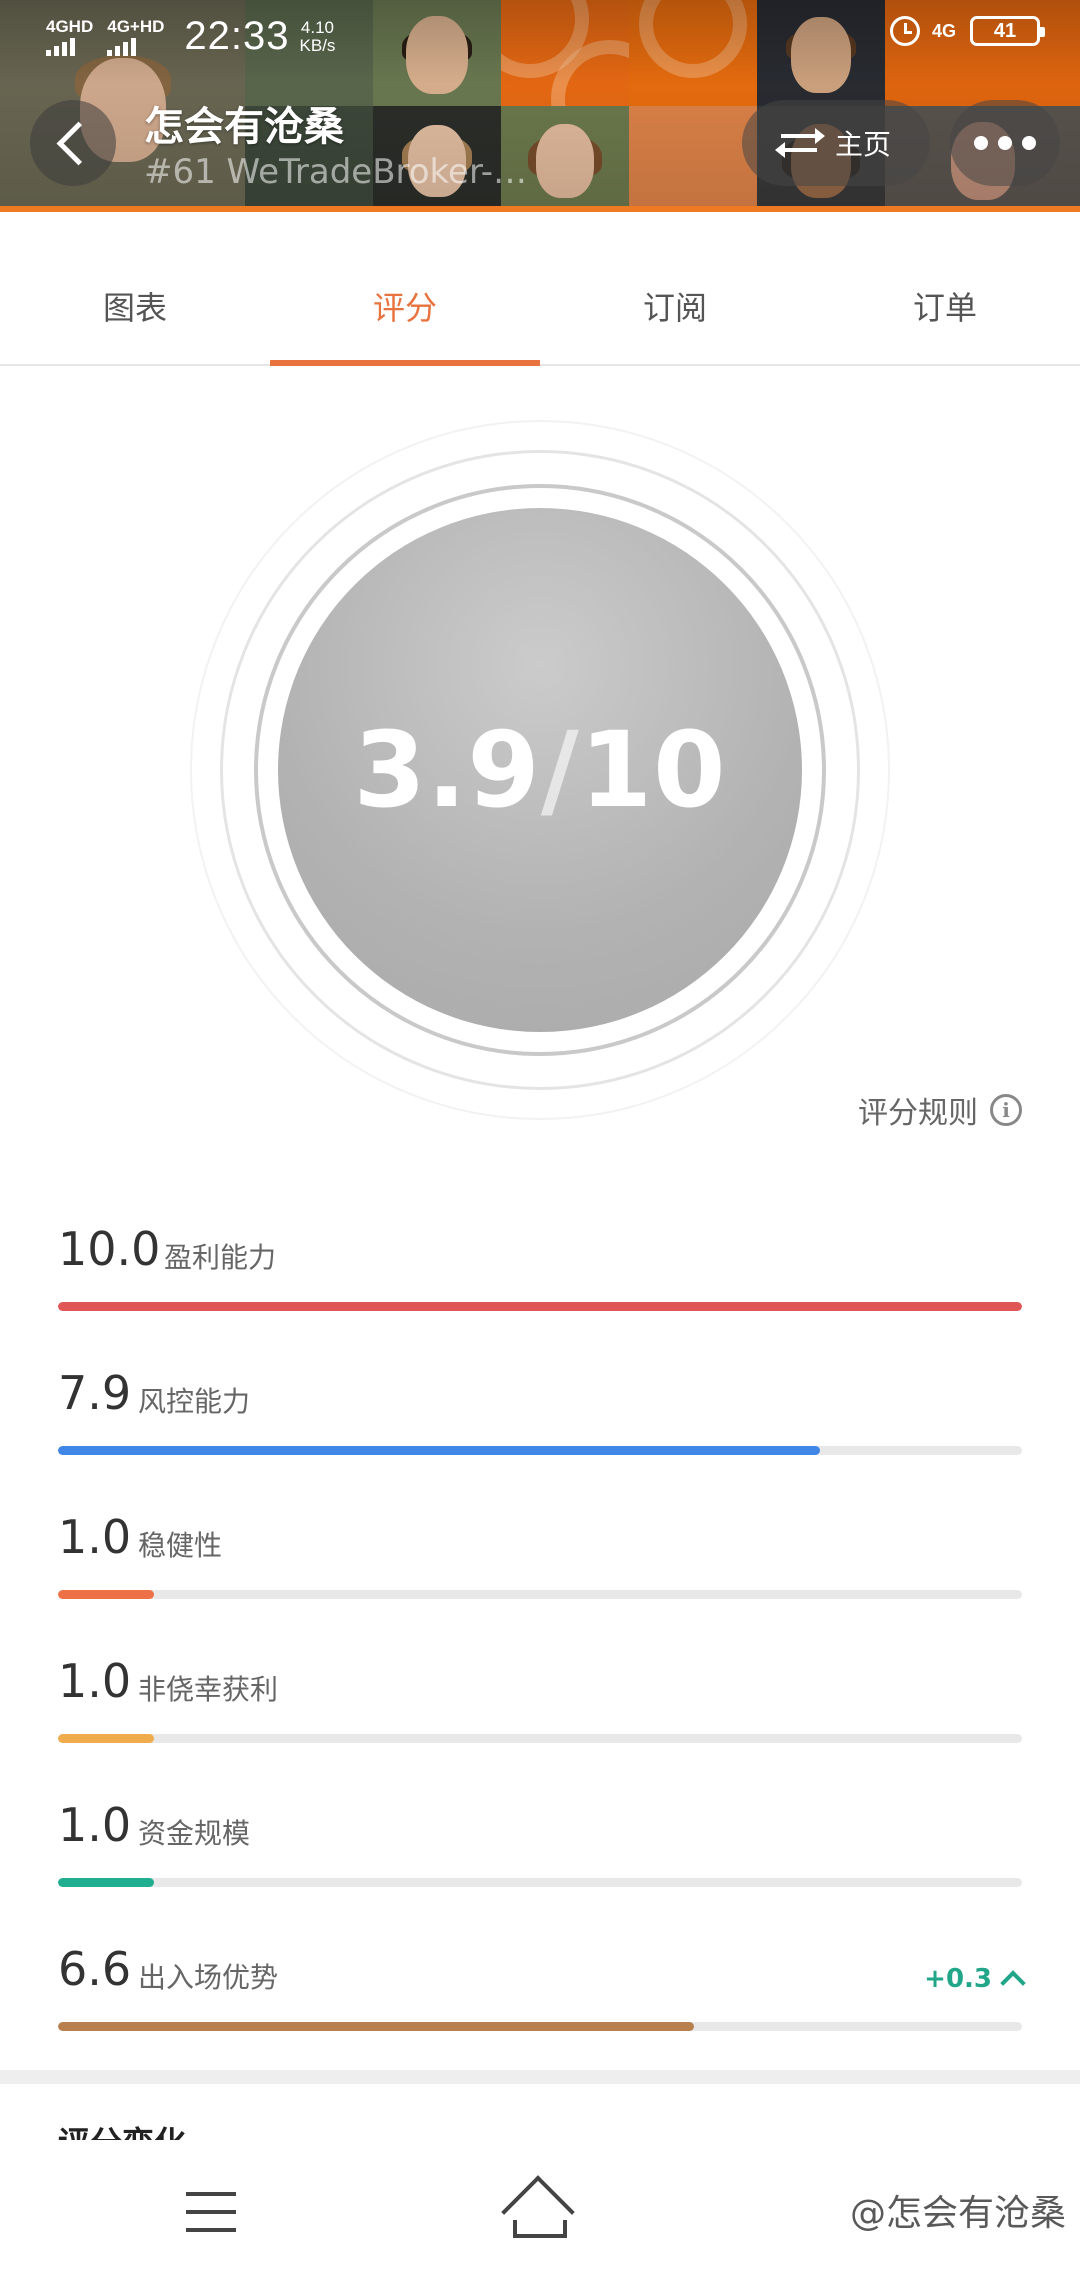  I want to click on home-icon, so click(538, 2212).